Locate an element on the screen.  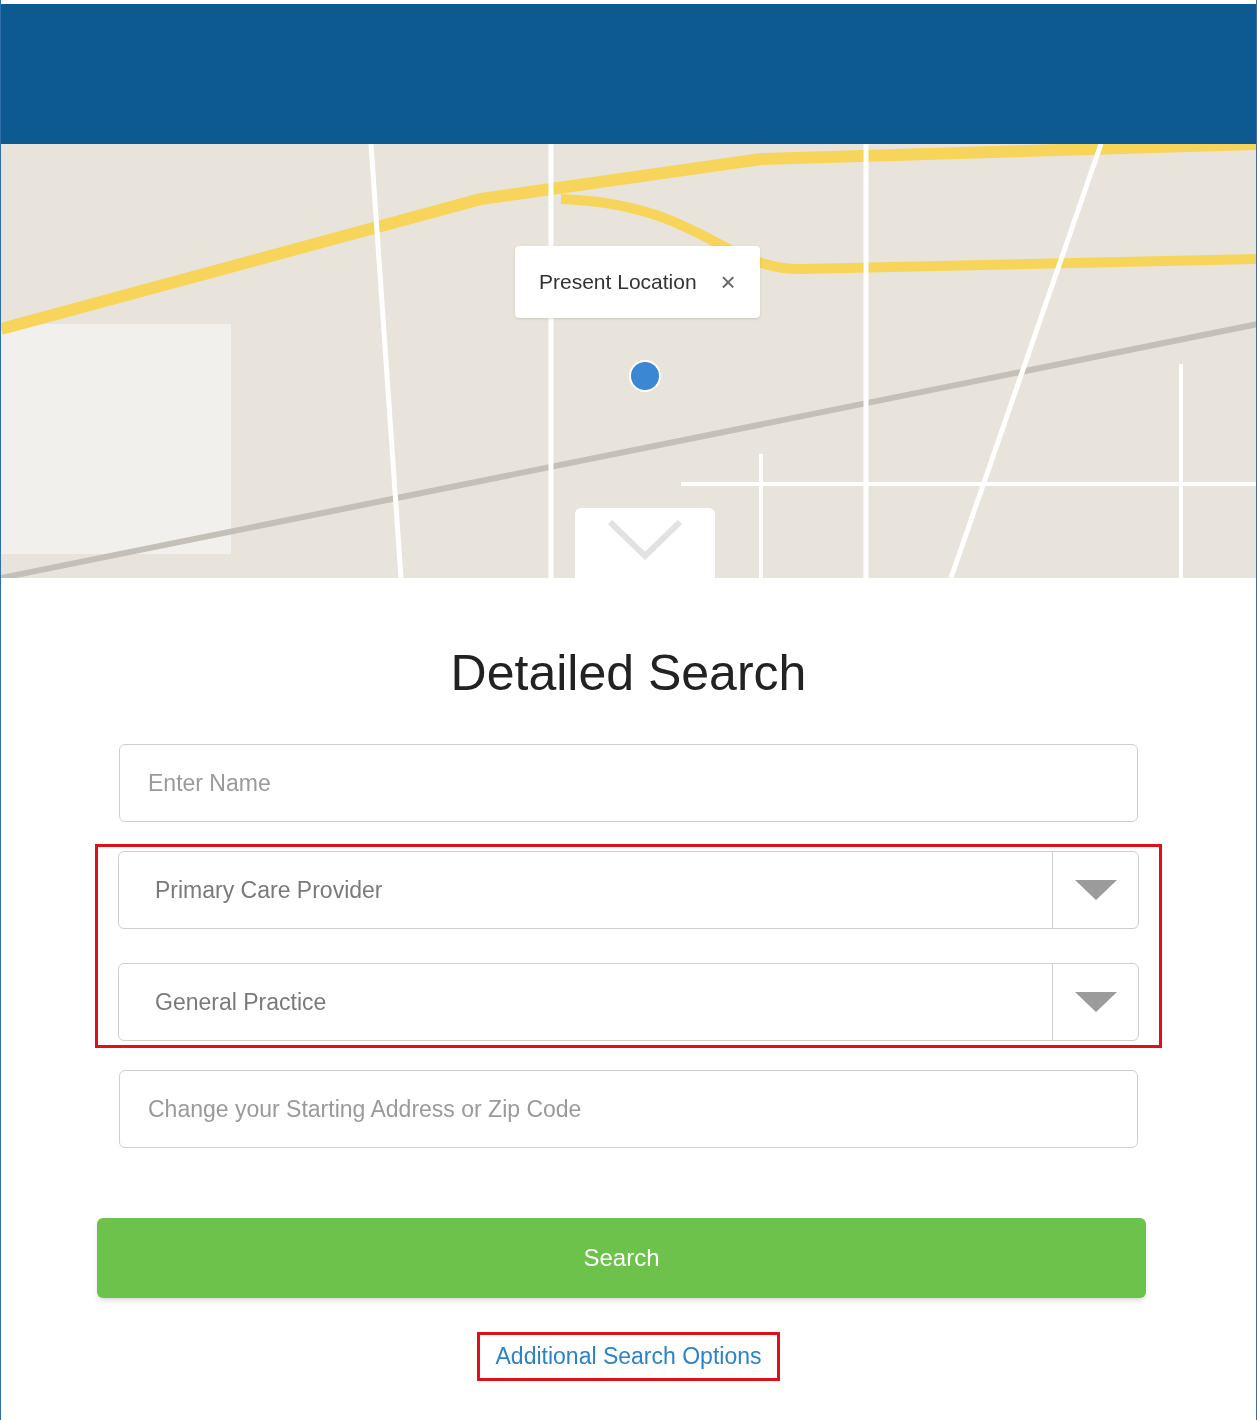
search-button: Search is located at coordinates (621, 1258).